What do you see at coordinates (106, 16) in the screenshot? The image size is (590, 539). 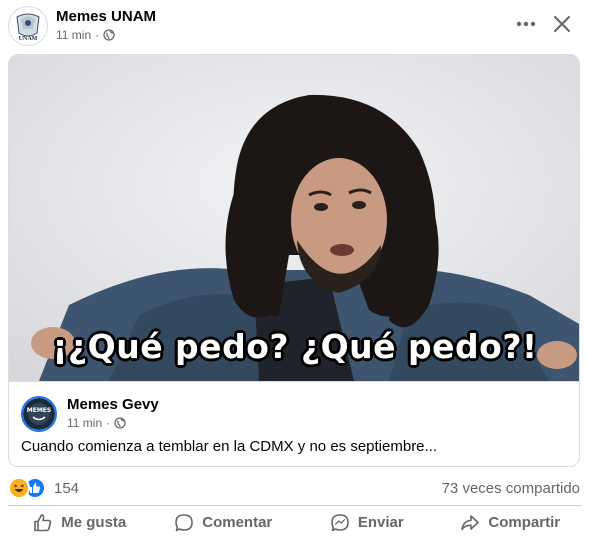 I see `page-name: Memes UNAM` at bounding box center [106, 16].